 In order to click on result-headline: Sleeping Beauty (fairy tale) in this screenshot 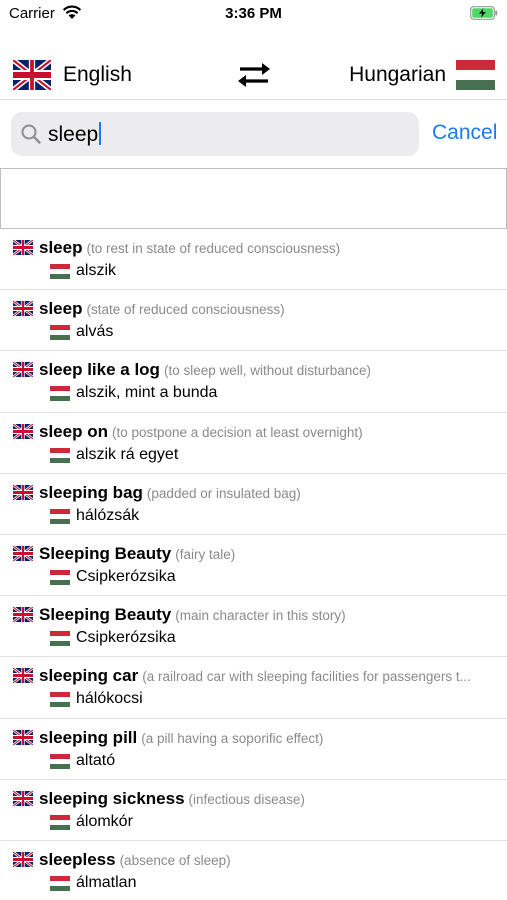, I will do `click(269, 554)`.